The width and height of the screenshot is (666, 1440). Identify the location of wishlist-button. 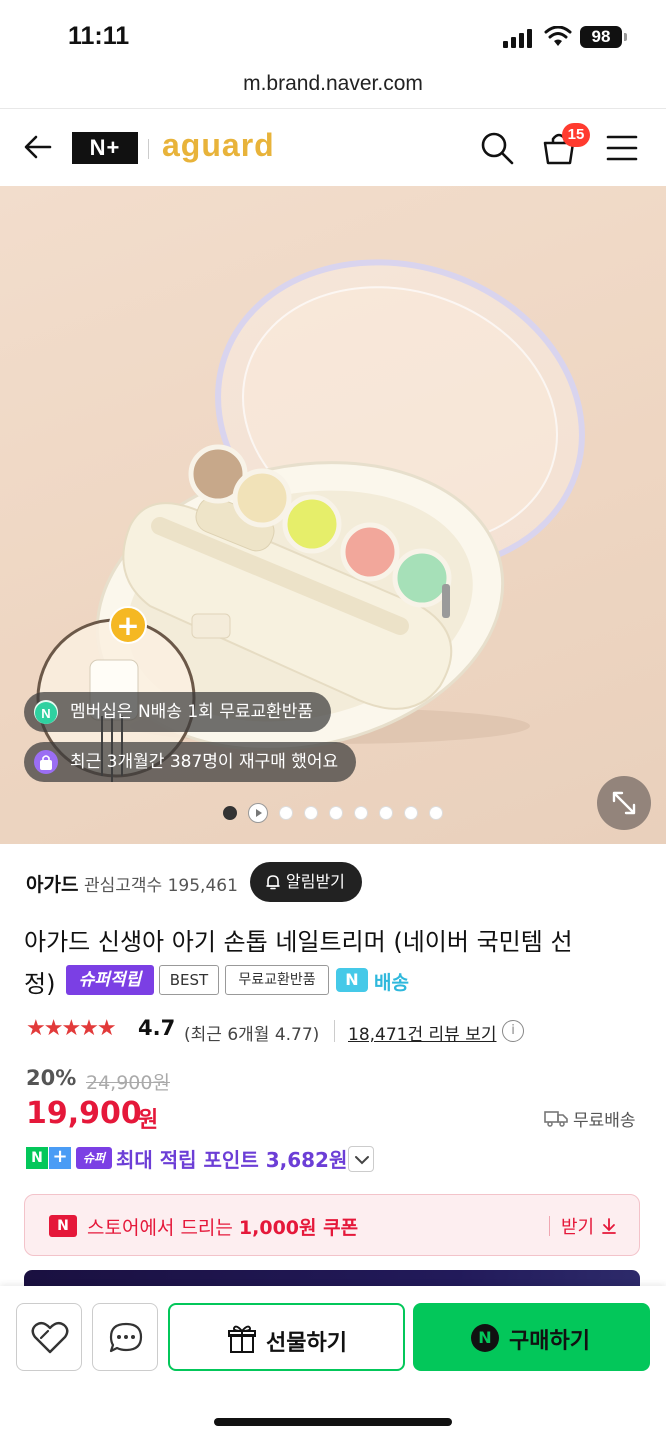
(49, 1337).